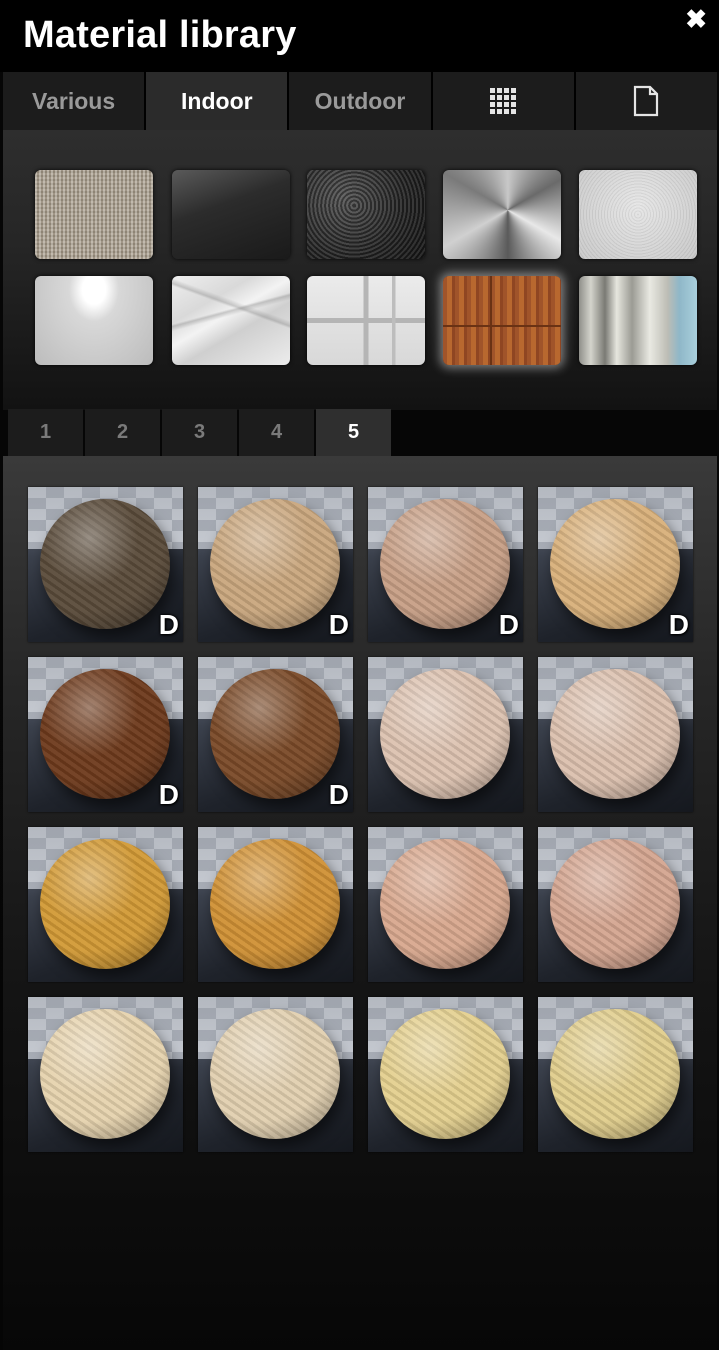 The height and width of the screenshot is (1350, 719). I want to click on page-tab-2: 2, so click(122, 432).